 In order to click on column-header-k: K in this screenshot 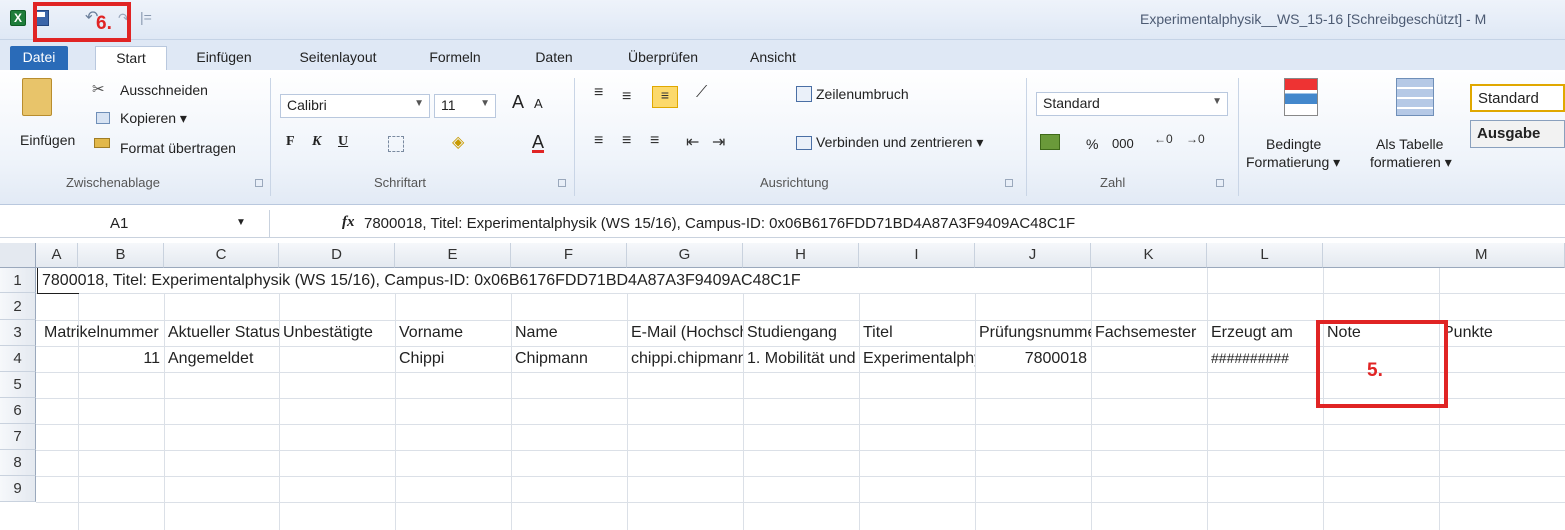, I will do `click(1149, 255)`.